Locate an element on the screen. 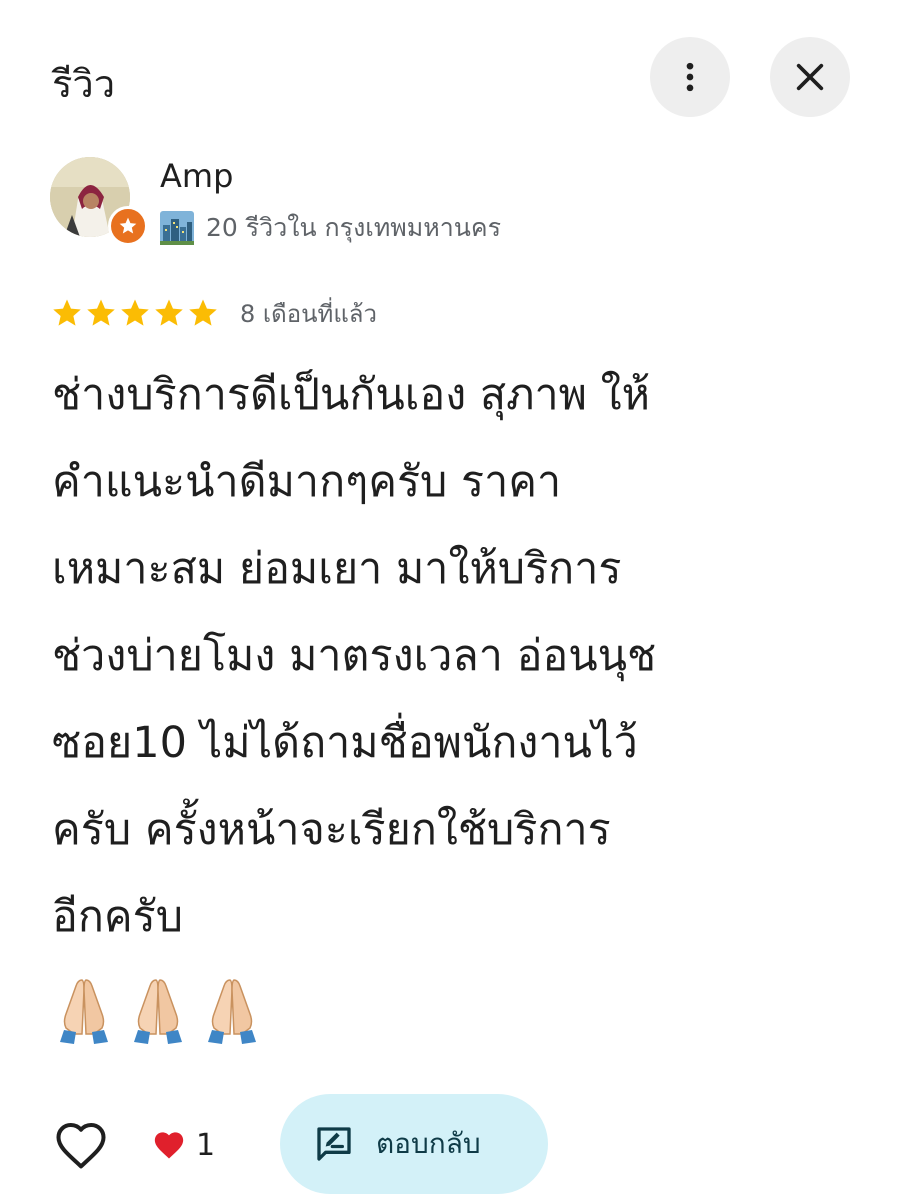  red-heart-icon is located at coordinates (169, 1145).